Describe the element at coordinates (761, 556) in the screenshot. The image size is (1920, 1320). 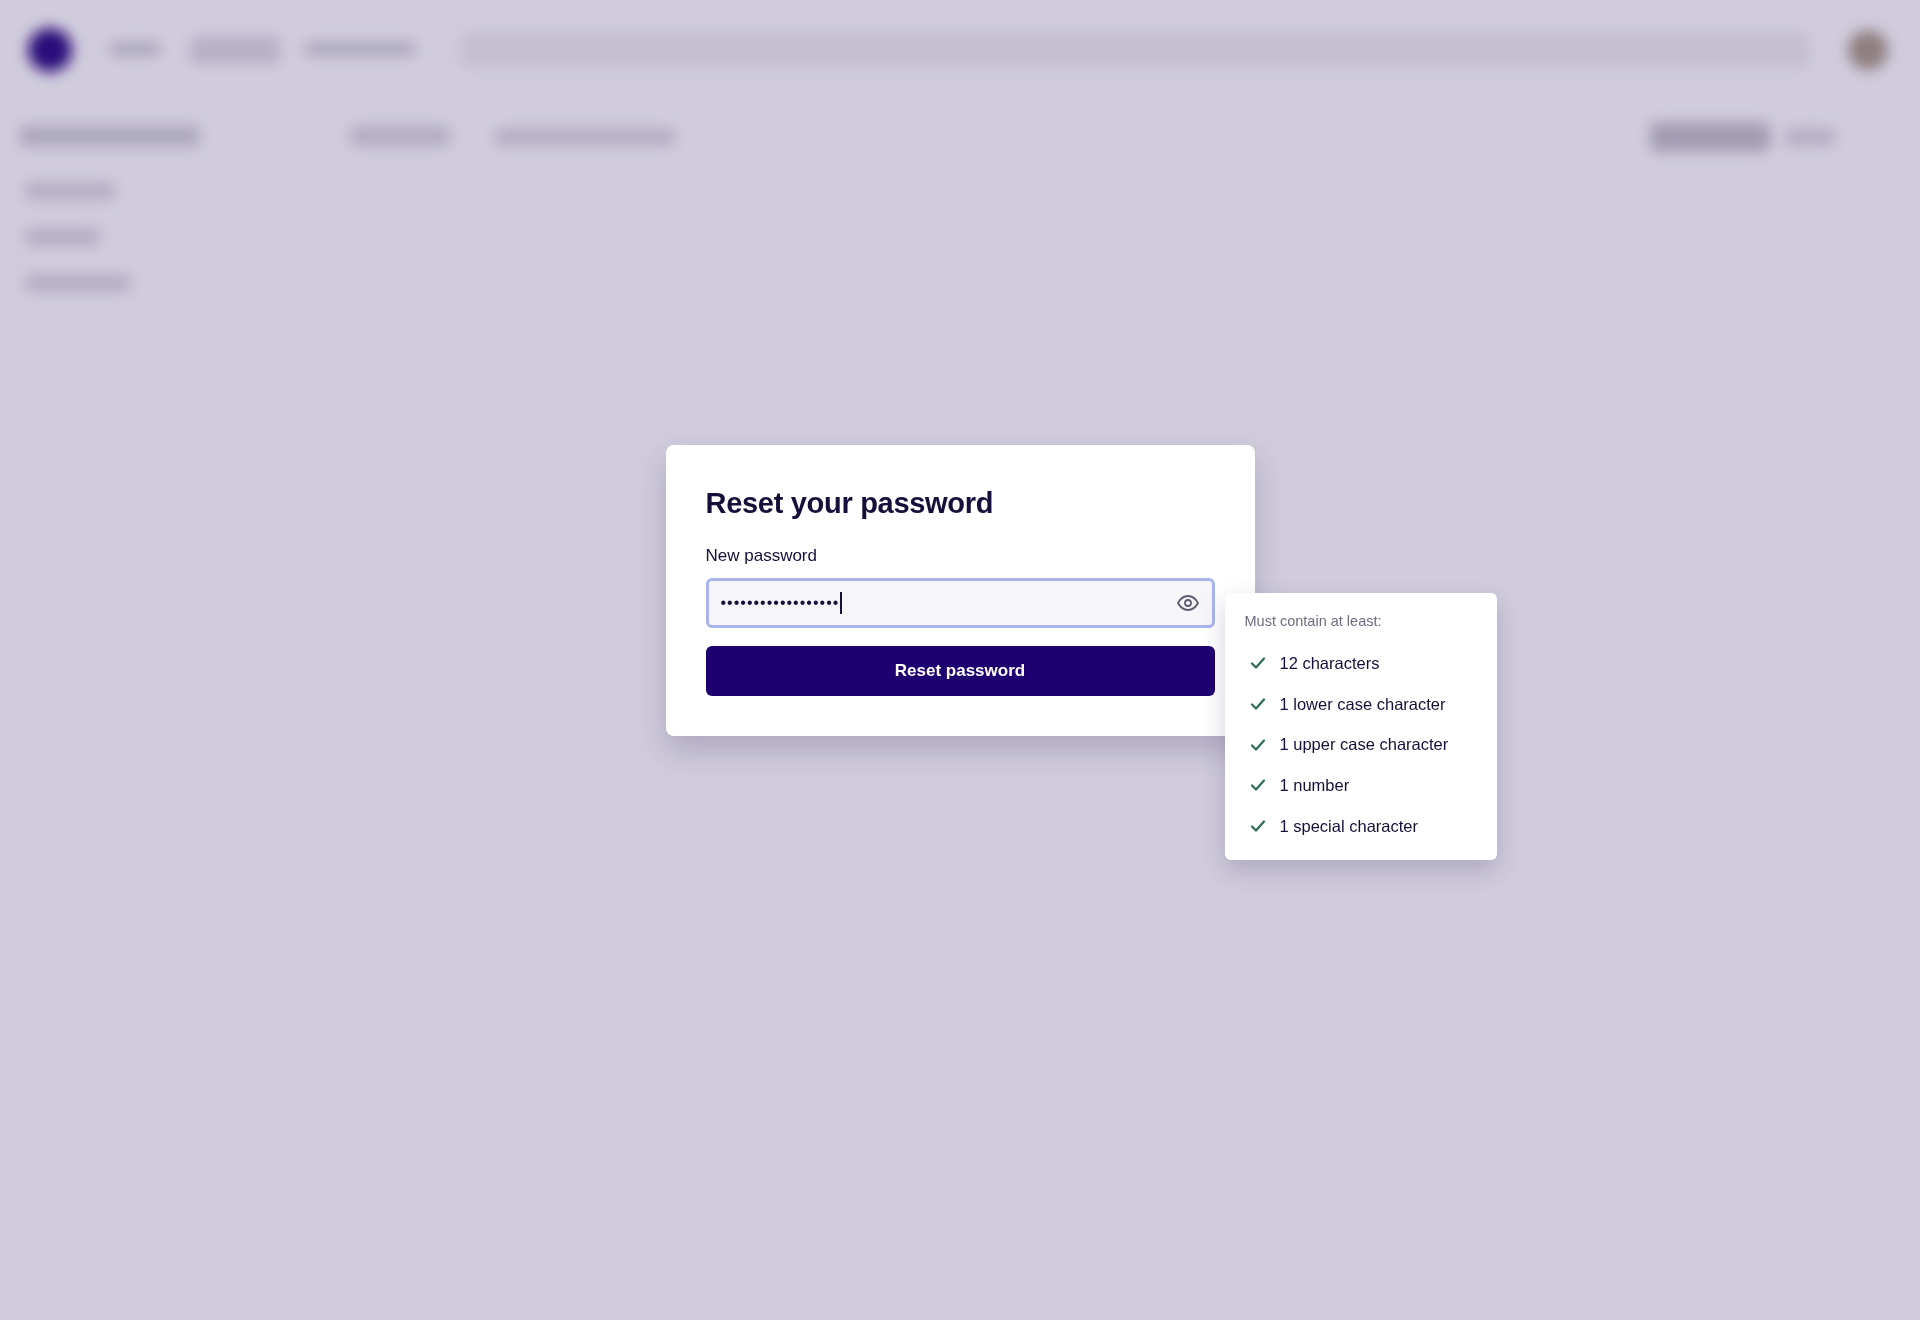
I see `field-label: New password` at that location.